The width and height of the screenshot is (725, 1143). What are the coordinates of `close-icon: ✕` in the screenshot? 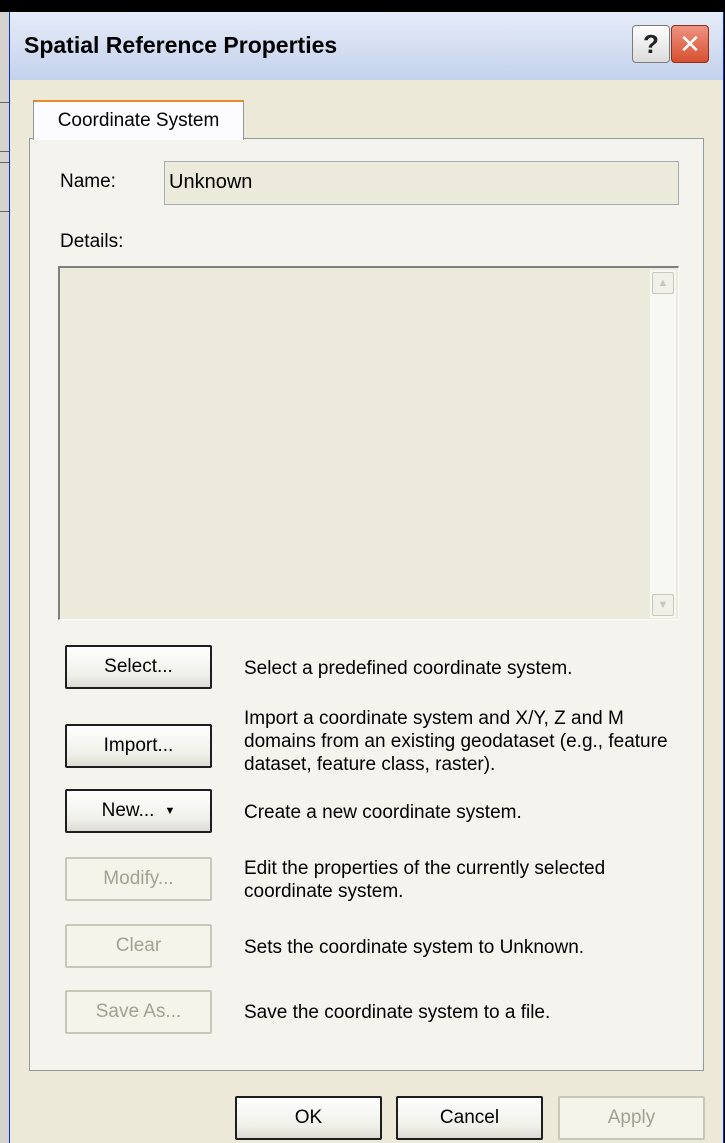 It's located at (690, 43).